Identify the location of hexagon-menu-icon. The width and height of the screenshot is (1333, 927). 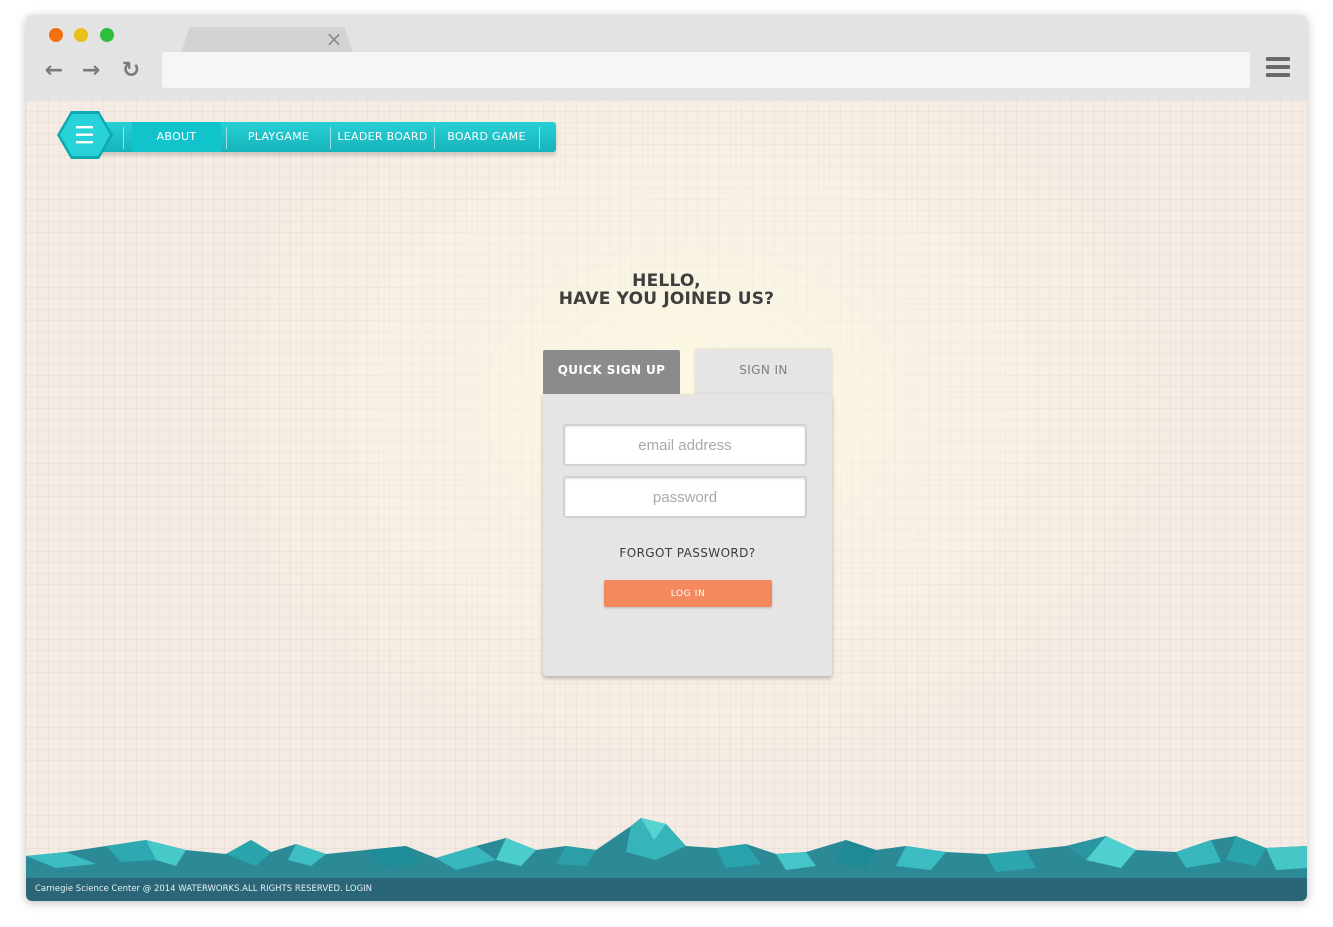
(85, 135).